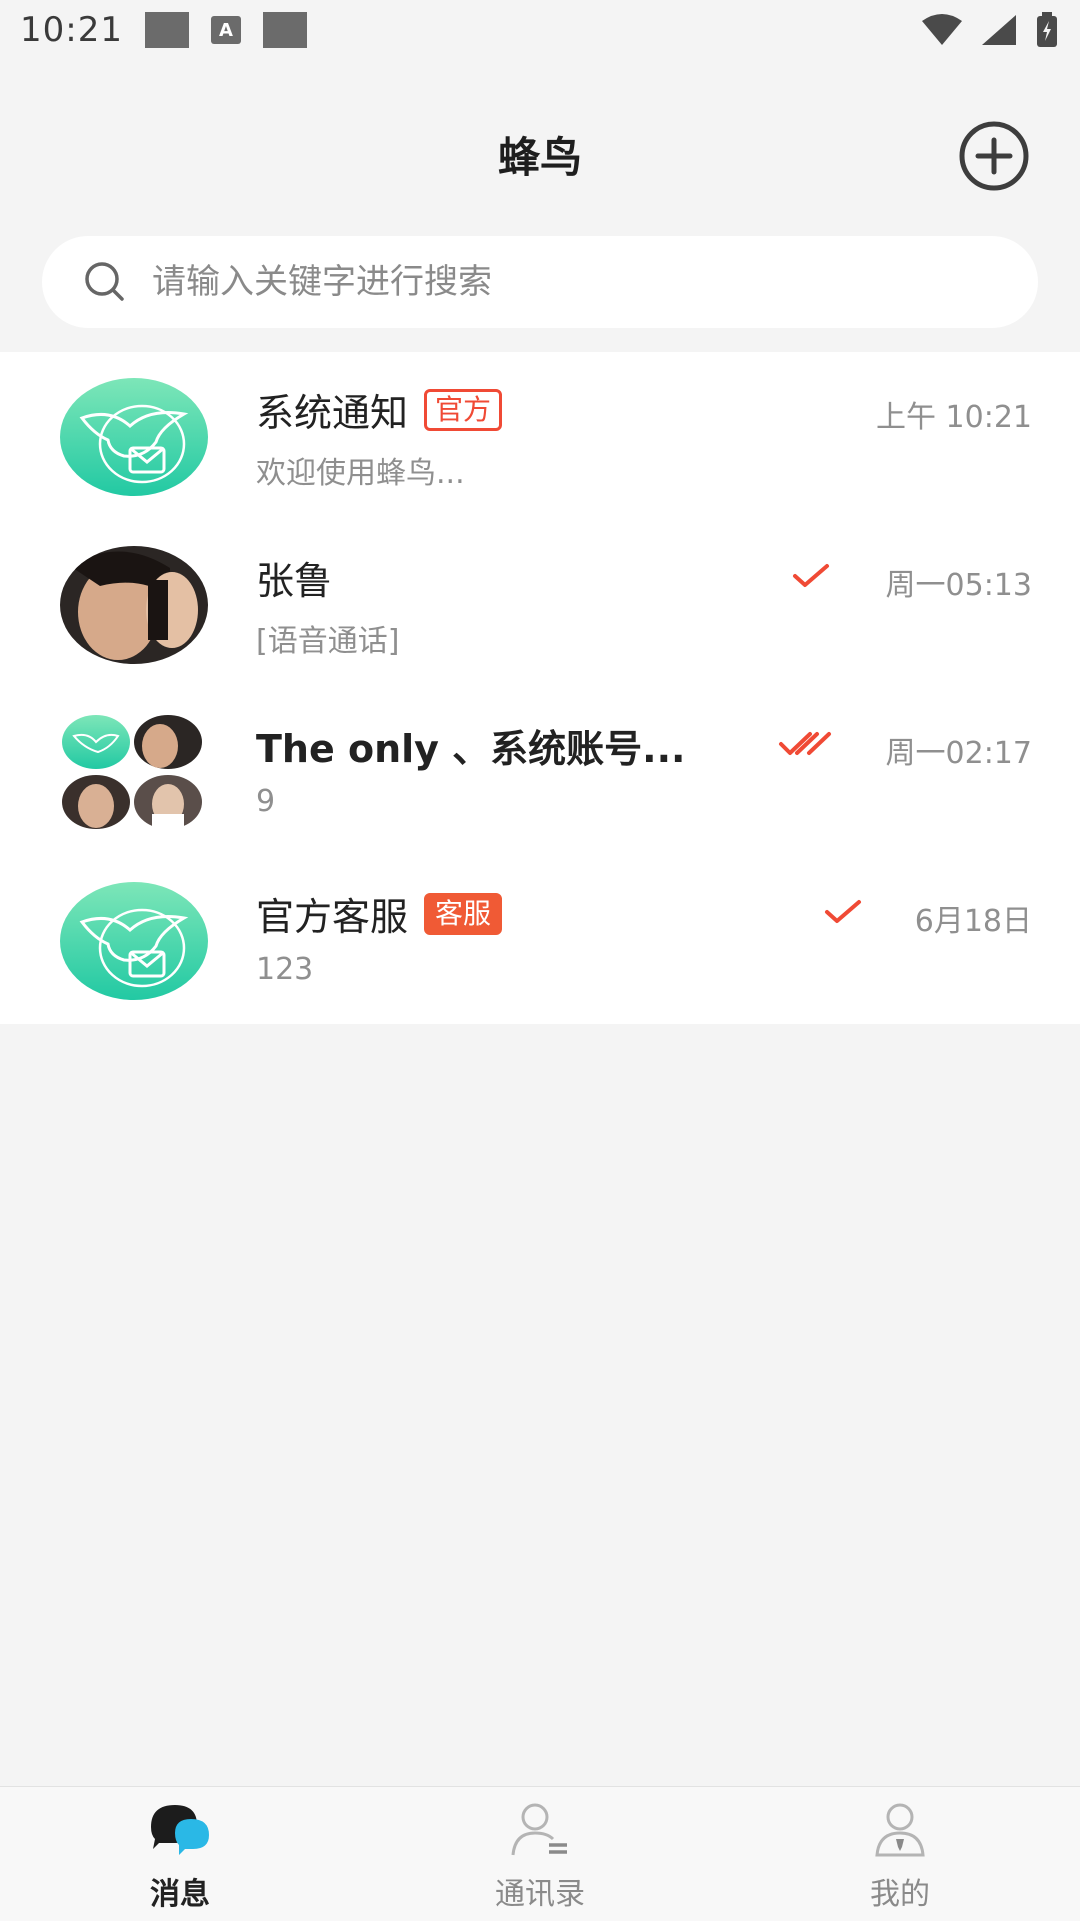 The width and height of the screenshot is (1080, 1921). What do you see at coordinates (266, 801) in the screenshot?
I see `message-preview: 9` at bounding box center [266, 801].